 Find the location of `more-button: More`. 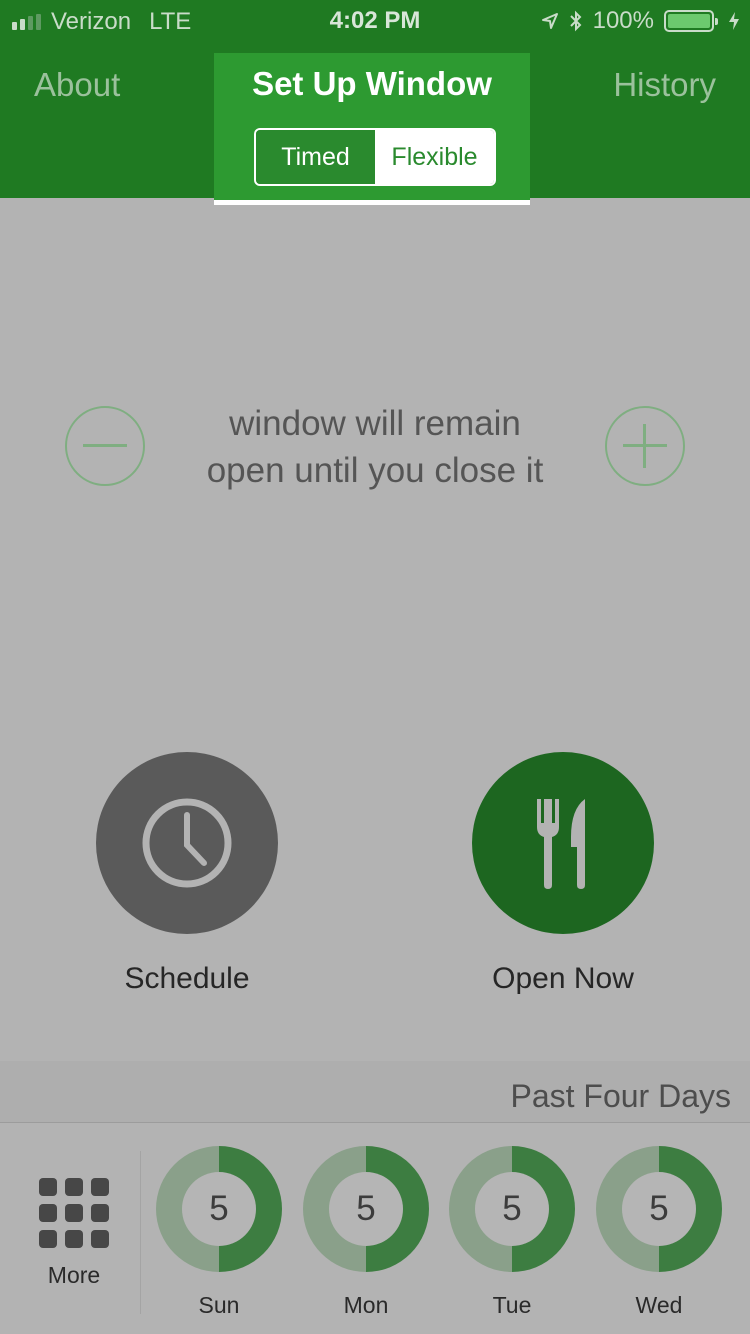

more-button: More is located at coordinates (74, 1233).